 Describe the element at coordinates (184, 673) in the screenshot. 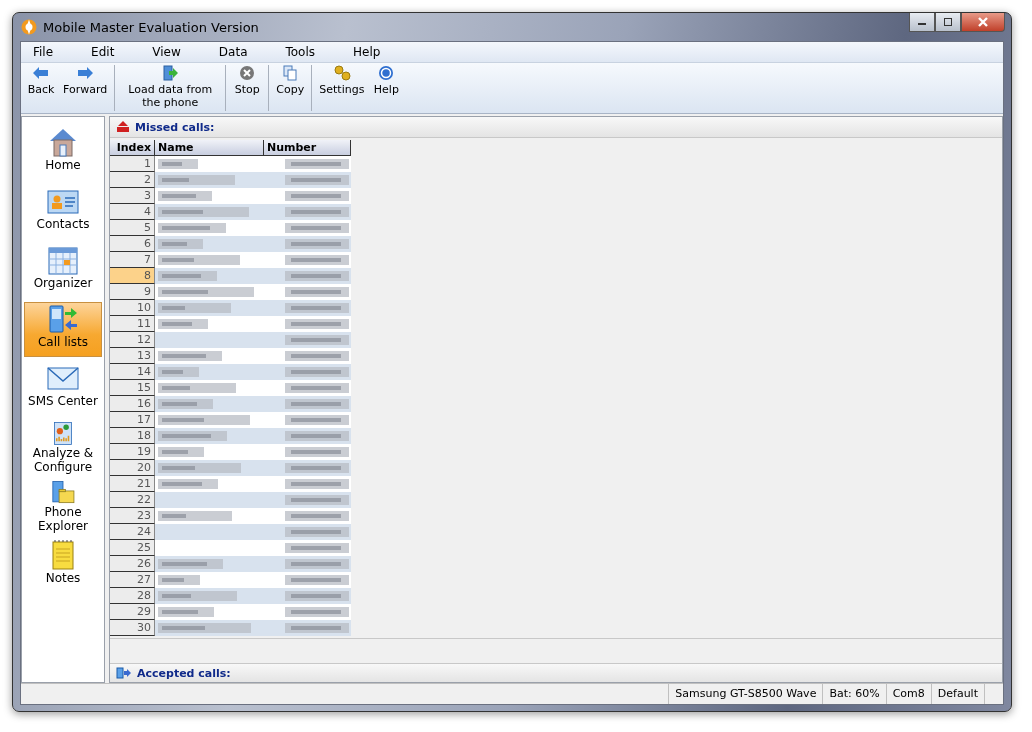

I see `section-title: Accepted calls:` at that location.